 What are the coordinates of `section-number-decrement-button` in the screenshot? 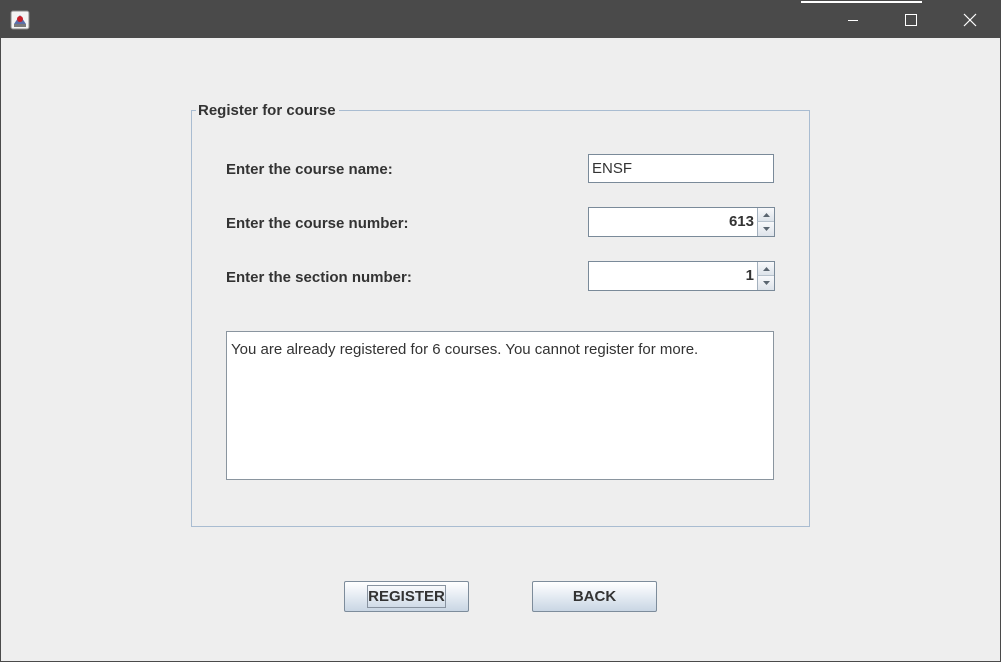 It's located at (765, 283).